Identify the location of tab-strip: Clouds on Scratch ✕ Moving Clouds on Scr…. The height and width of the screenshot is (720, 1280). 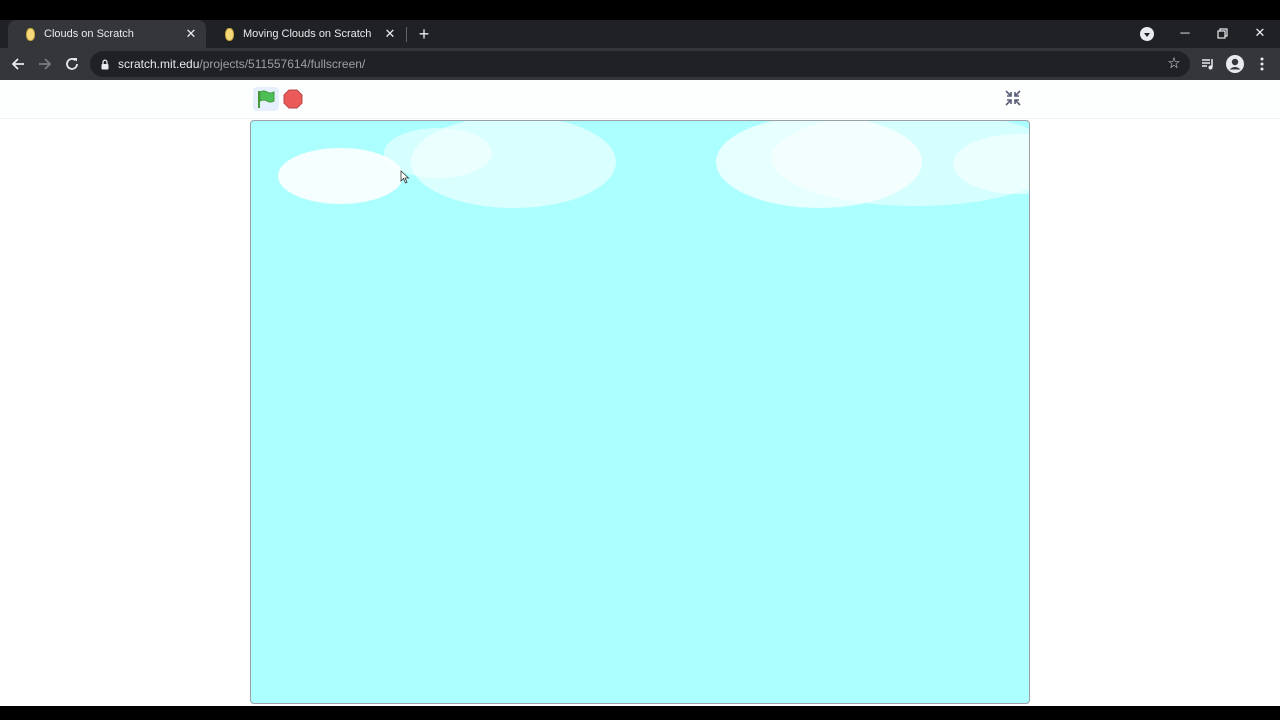
(640, 34).